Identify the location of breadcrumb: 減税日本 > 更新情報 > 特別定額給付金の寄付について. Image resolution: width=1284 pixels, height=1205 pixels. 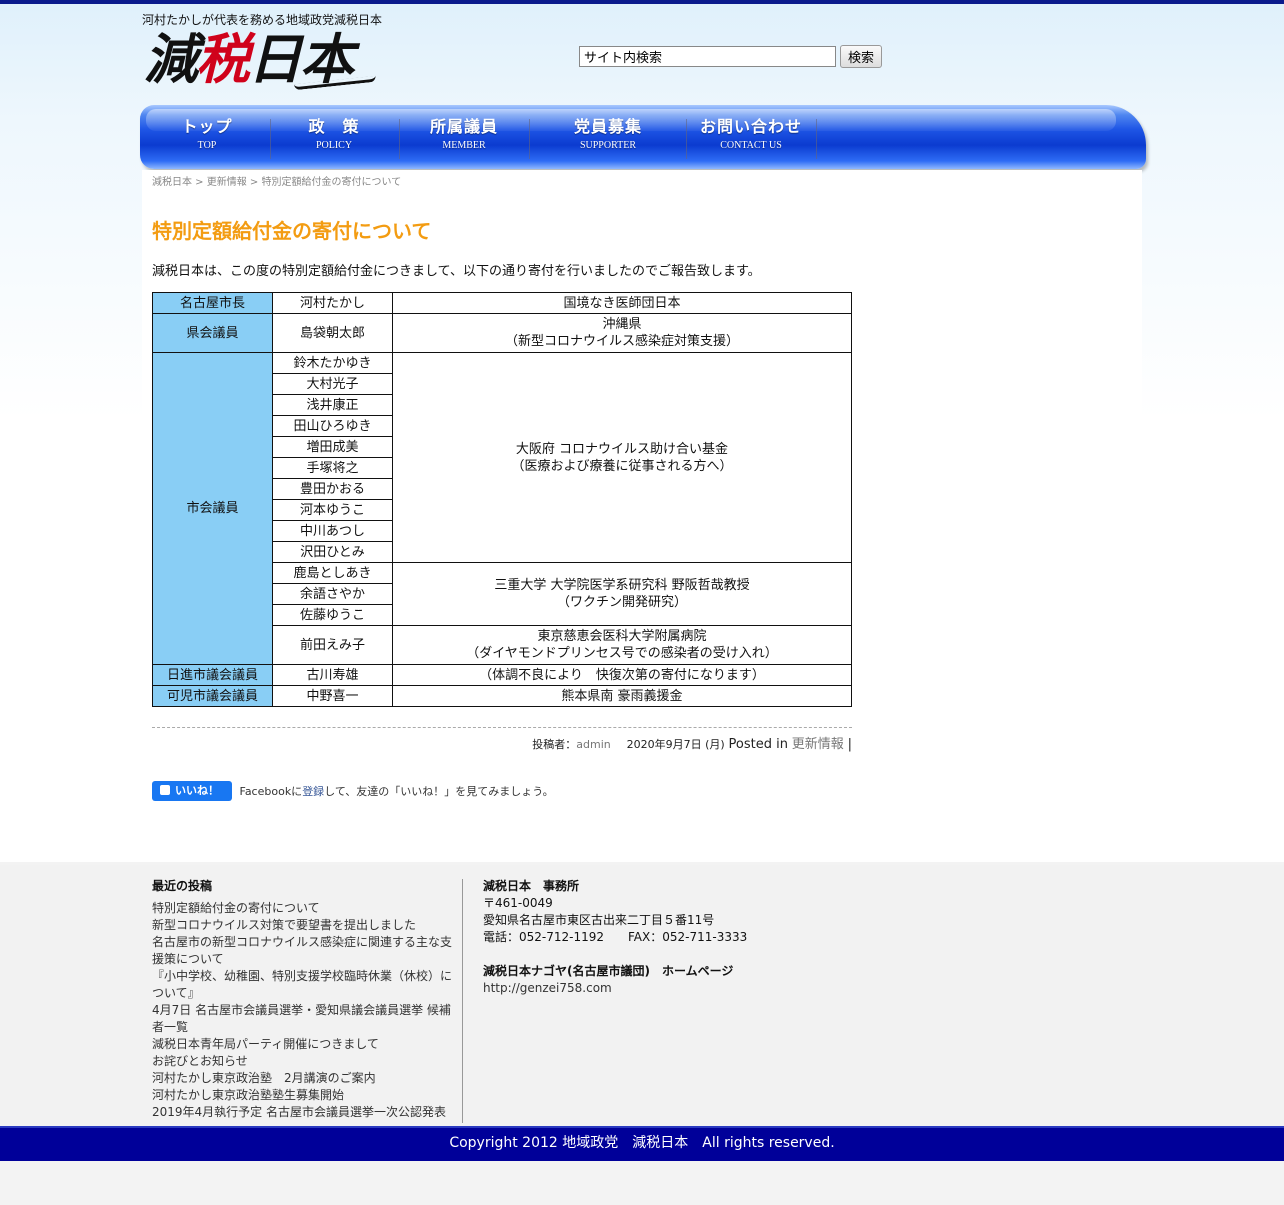
(277, 182).